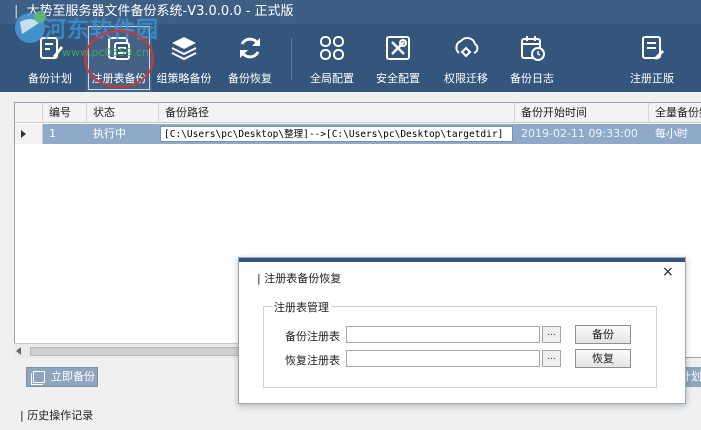 The height and width of the screenshot is (430, 701). Describe the element at coordinates (52, 133) in the screenshot. I see `cell-id: 1` at that location.